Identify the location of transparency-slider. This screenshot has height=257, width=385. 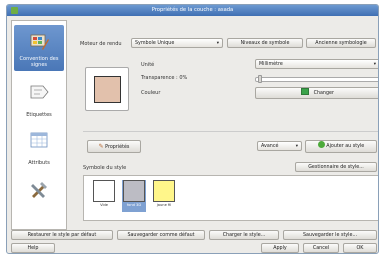
(316, 79).